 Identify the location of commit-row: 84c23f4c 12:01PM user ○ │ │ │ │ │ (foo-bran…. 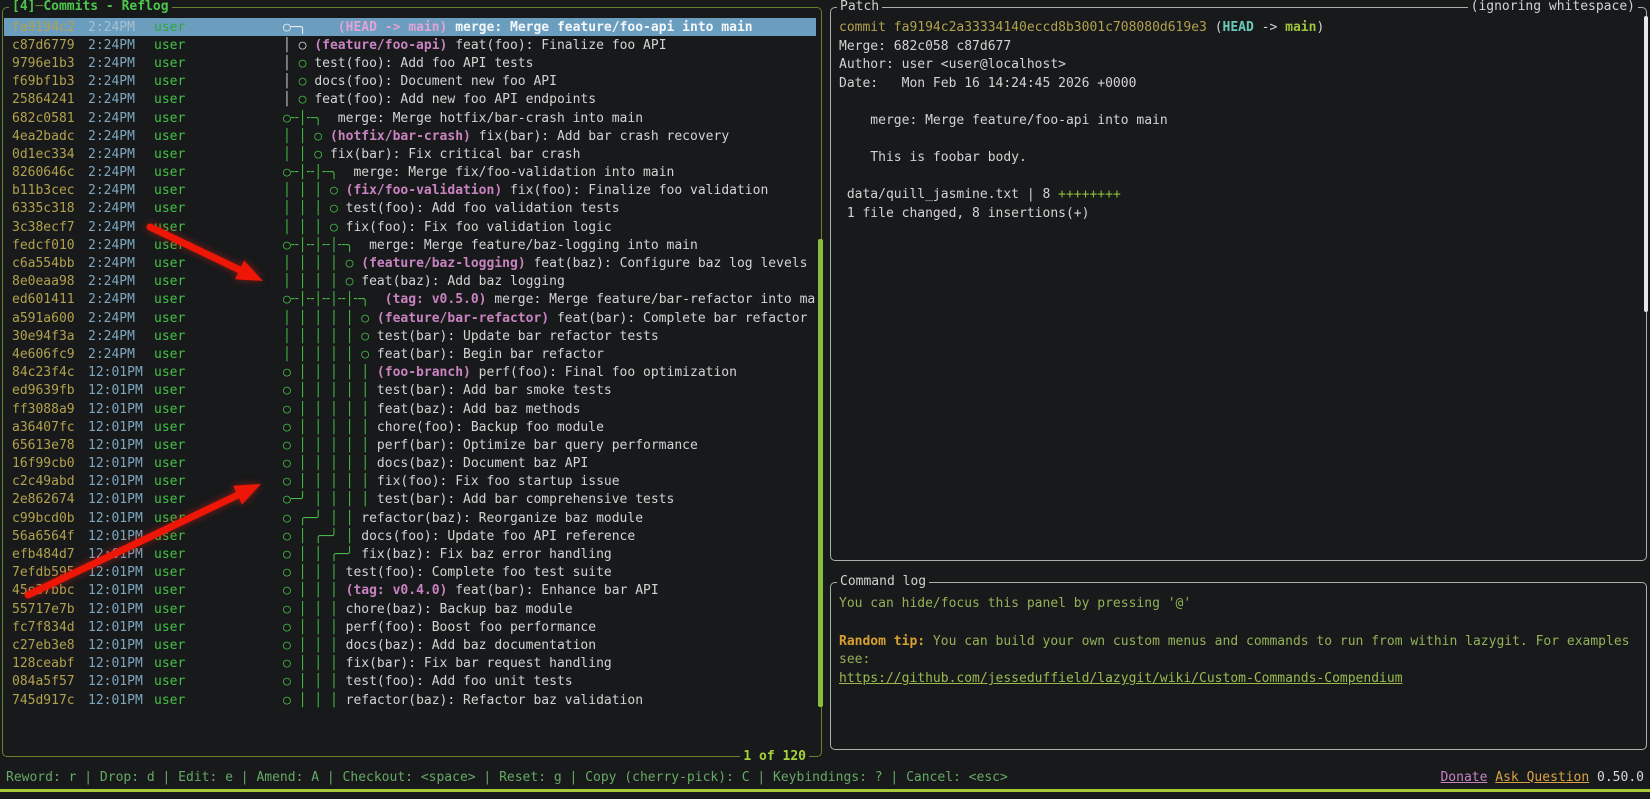
(410, 373).